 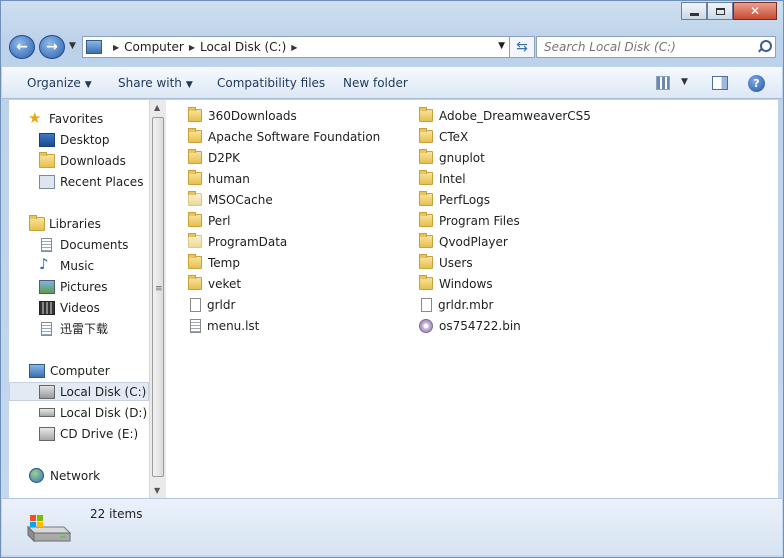 I want to click on file-item: Perl, so click(x=209, y=220).